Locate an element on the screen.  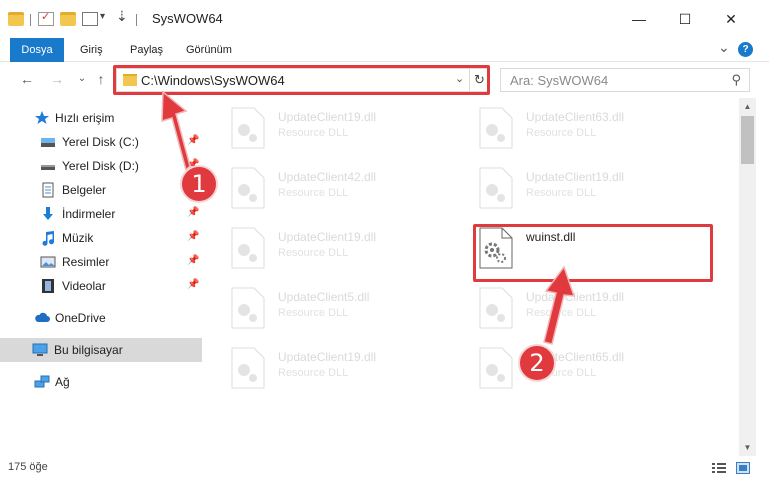
sidebar-item-network: Ağ is located at coordinates (101, 382).